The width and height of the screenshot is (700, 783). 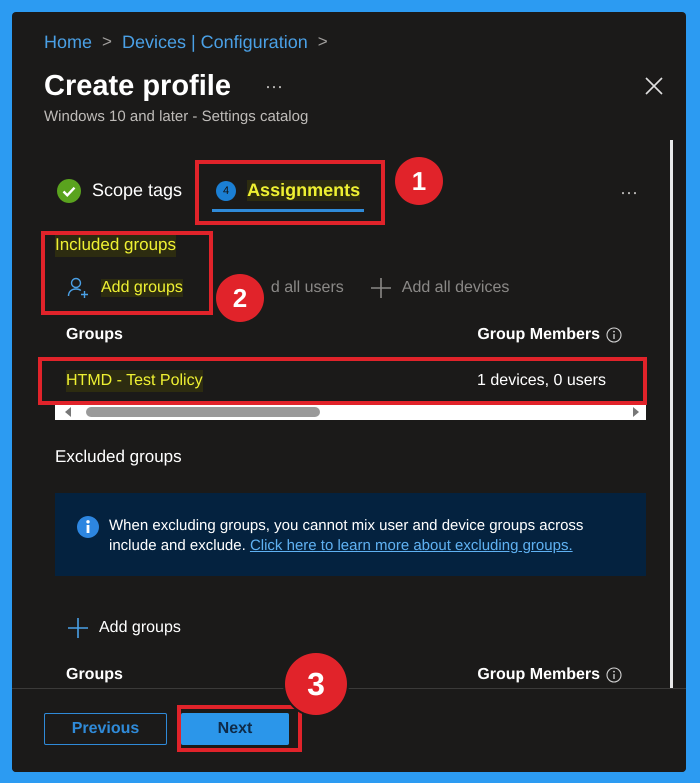 What do you see at coordinates (316, 684) in the screenshot?
I see `step-marker: 3` at bounding box center [316, 684].